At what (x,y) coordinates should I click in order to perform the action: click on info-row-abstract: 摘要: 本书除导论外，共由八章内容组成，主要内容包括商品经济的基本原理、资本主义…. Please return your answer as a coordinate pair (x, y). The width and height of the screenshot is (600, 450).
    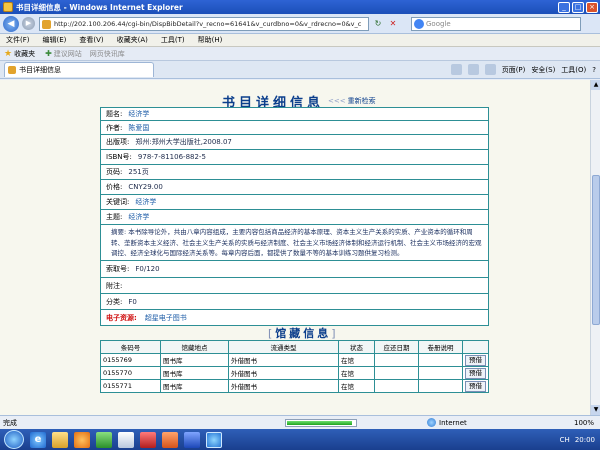
    Looking at the image, I should click on (294, 243).